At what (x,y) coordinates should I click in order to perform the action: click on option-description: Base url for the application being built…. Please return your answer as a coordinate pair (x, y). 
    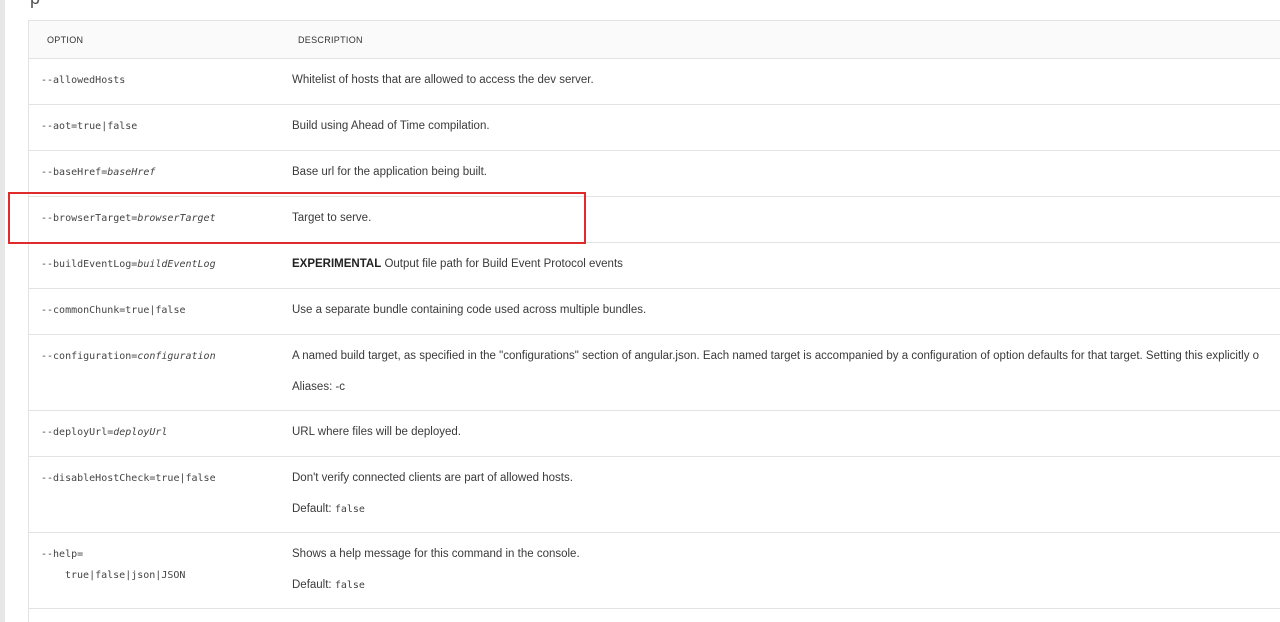
    Looking at the image, I should click on (389, 172).